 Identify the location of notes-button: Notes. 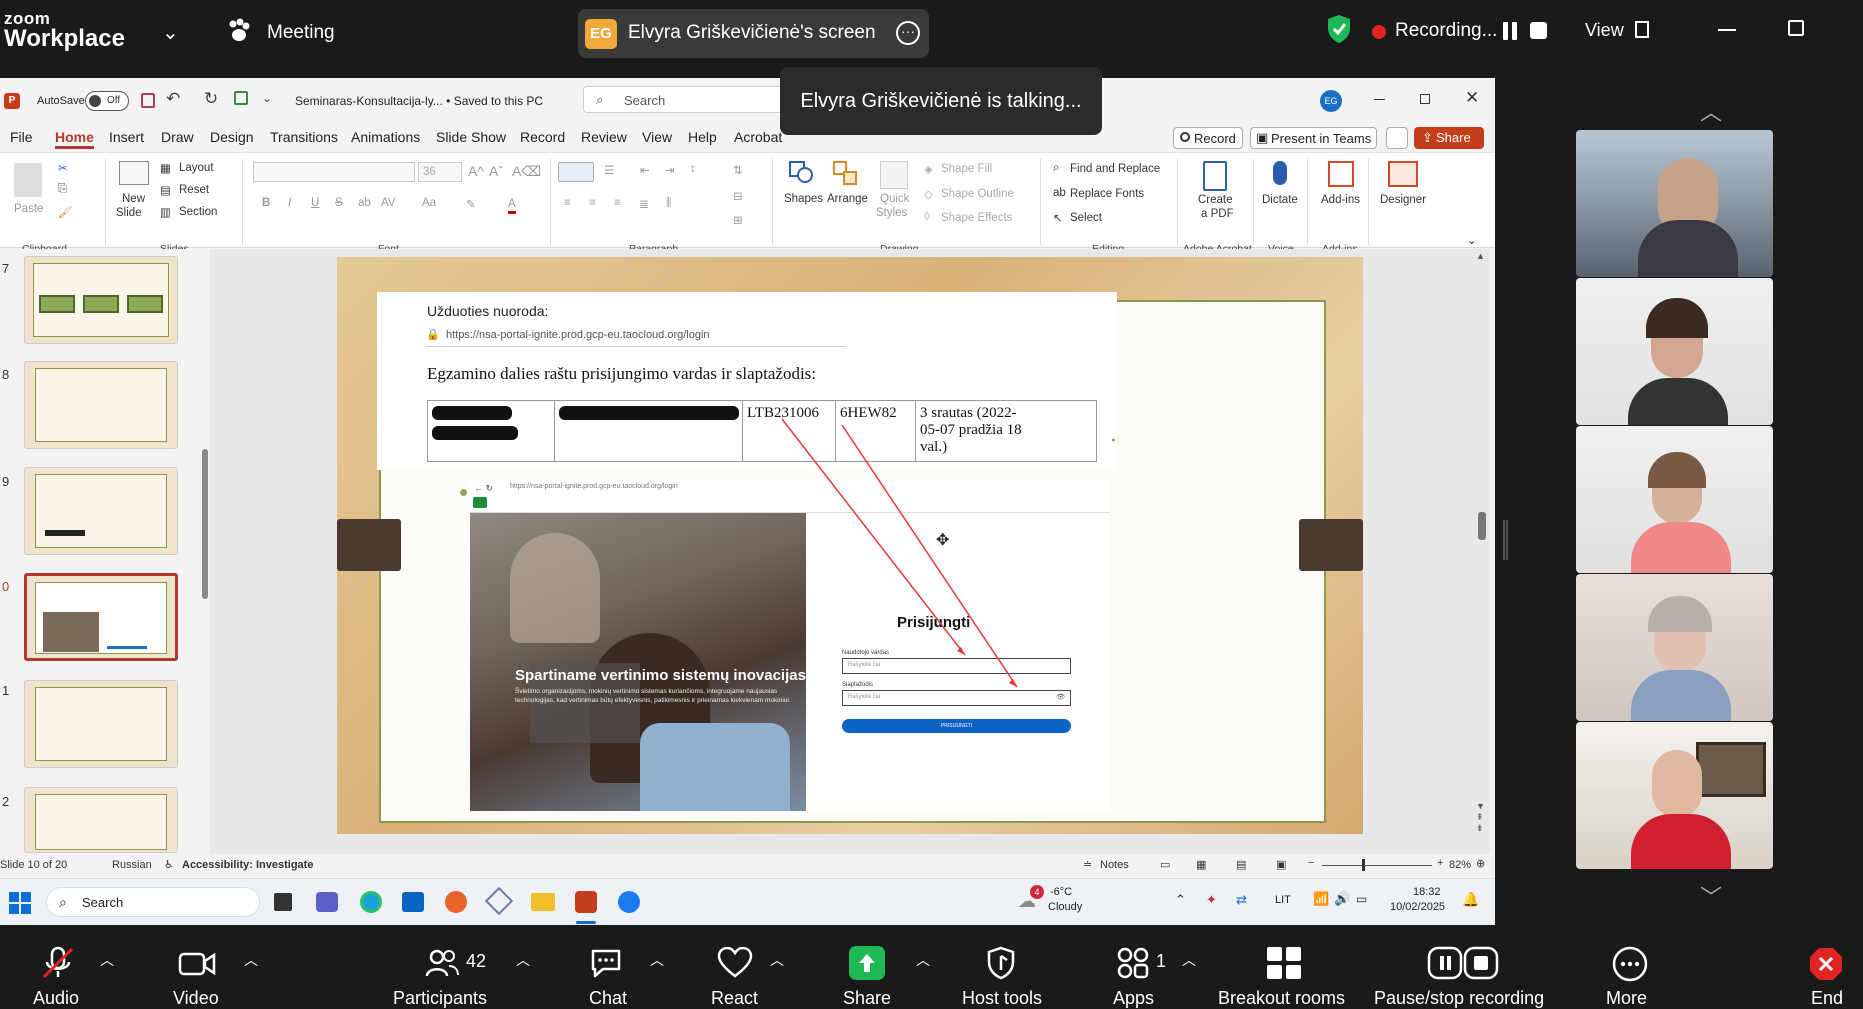
(1114, 865).